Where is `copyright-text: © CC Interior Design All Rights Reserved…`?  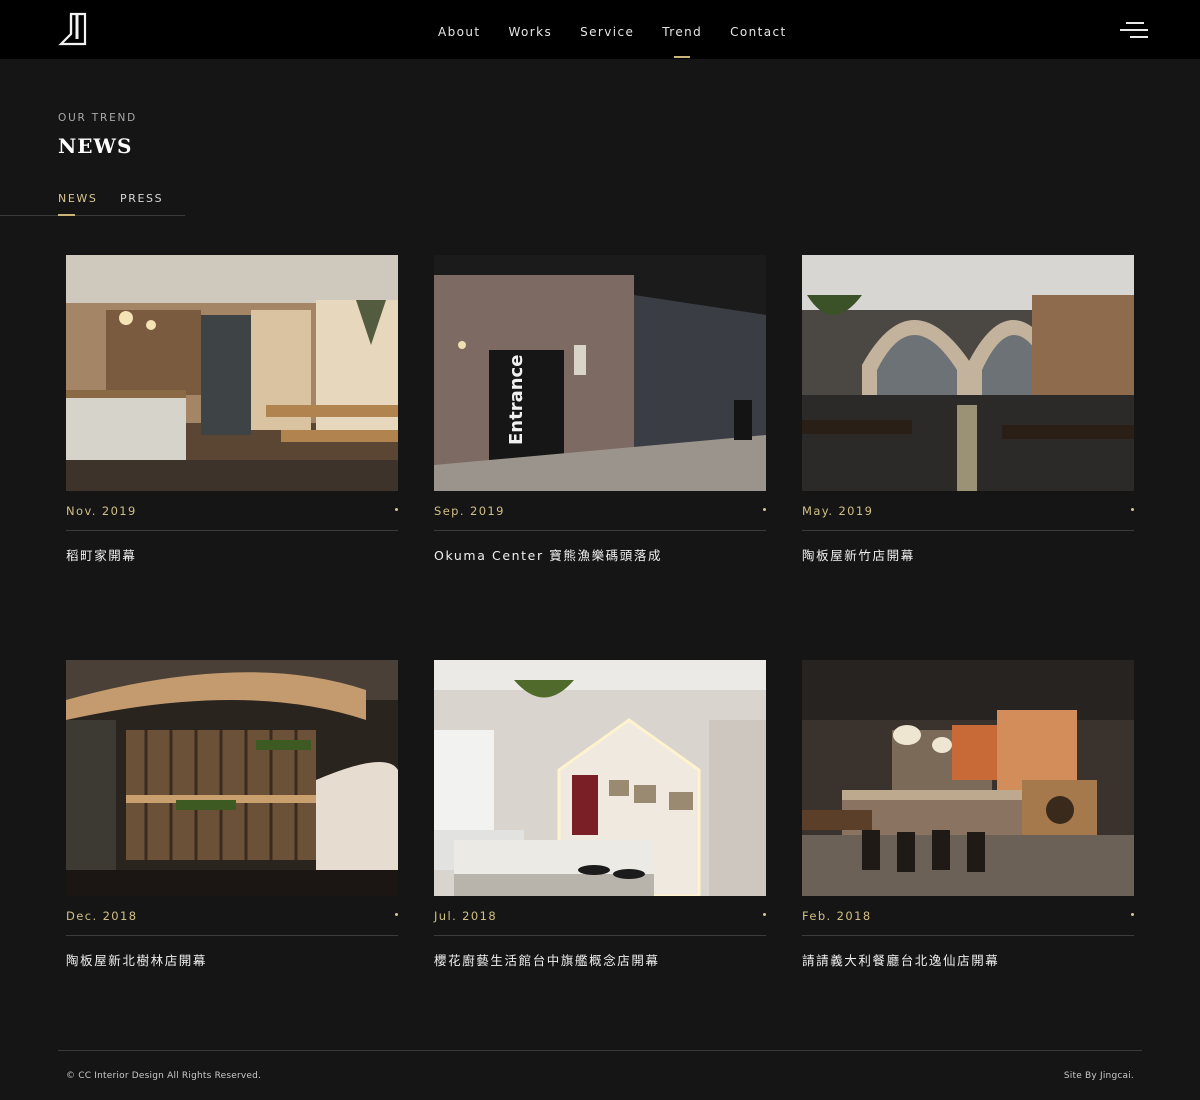
copyright-text: © CC Interior Design All Rights Reserved… is located at coordinates (164, 1076).